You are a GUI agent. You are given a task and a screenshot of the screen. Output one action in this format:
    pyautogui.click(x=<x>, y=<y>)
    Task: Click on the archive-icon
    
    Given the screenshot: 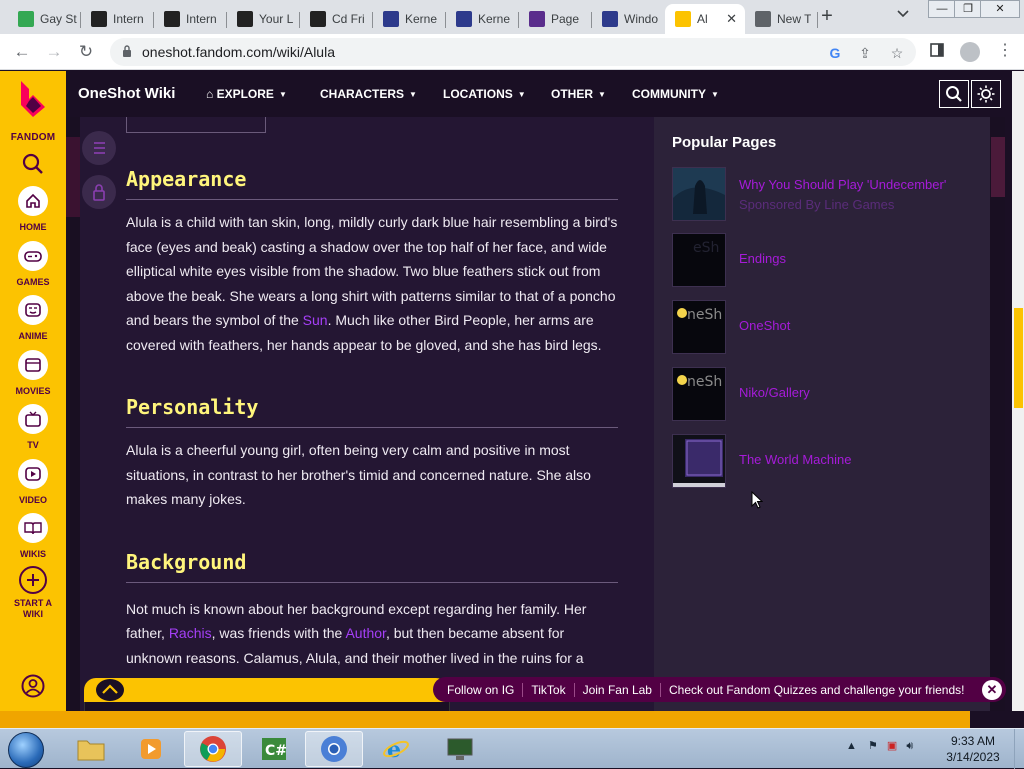 What is the action you would take?
    pyautogui.click(x=245, y=19)
    